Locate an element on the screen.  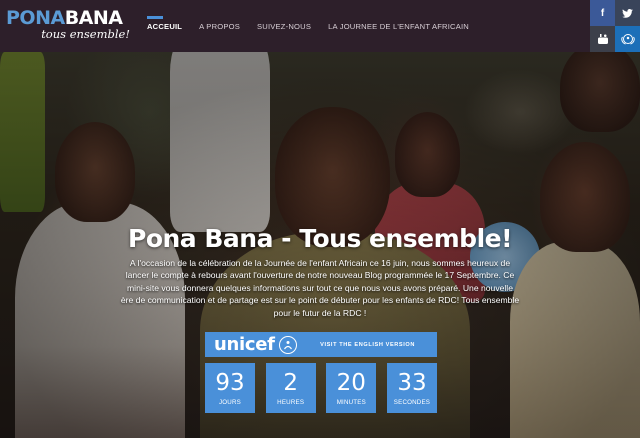
unicef-emblem-icon is located at coordinates (287, 344).